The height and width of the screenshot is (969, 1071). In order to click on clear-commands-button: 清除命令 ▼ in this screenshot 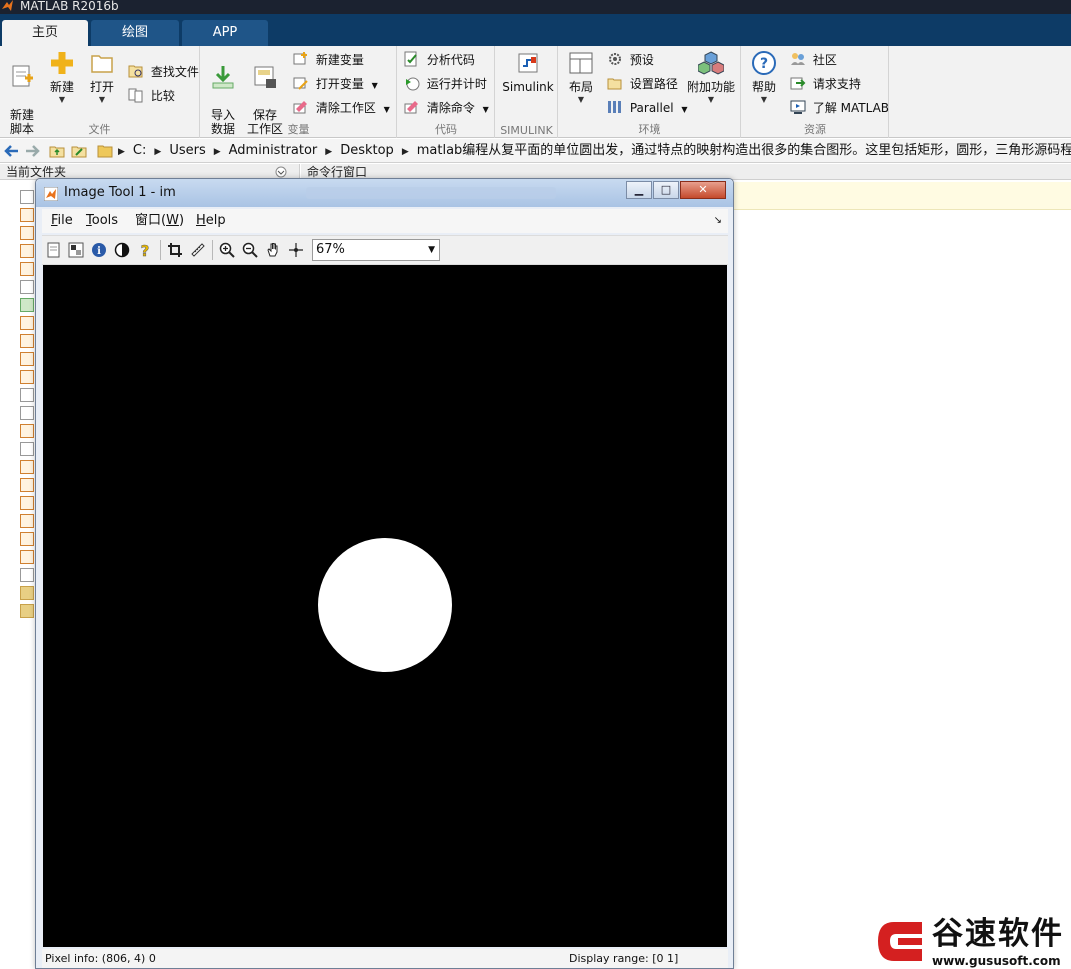, I will do `click(446, 108)`.